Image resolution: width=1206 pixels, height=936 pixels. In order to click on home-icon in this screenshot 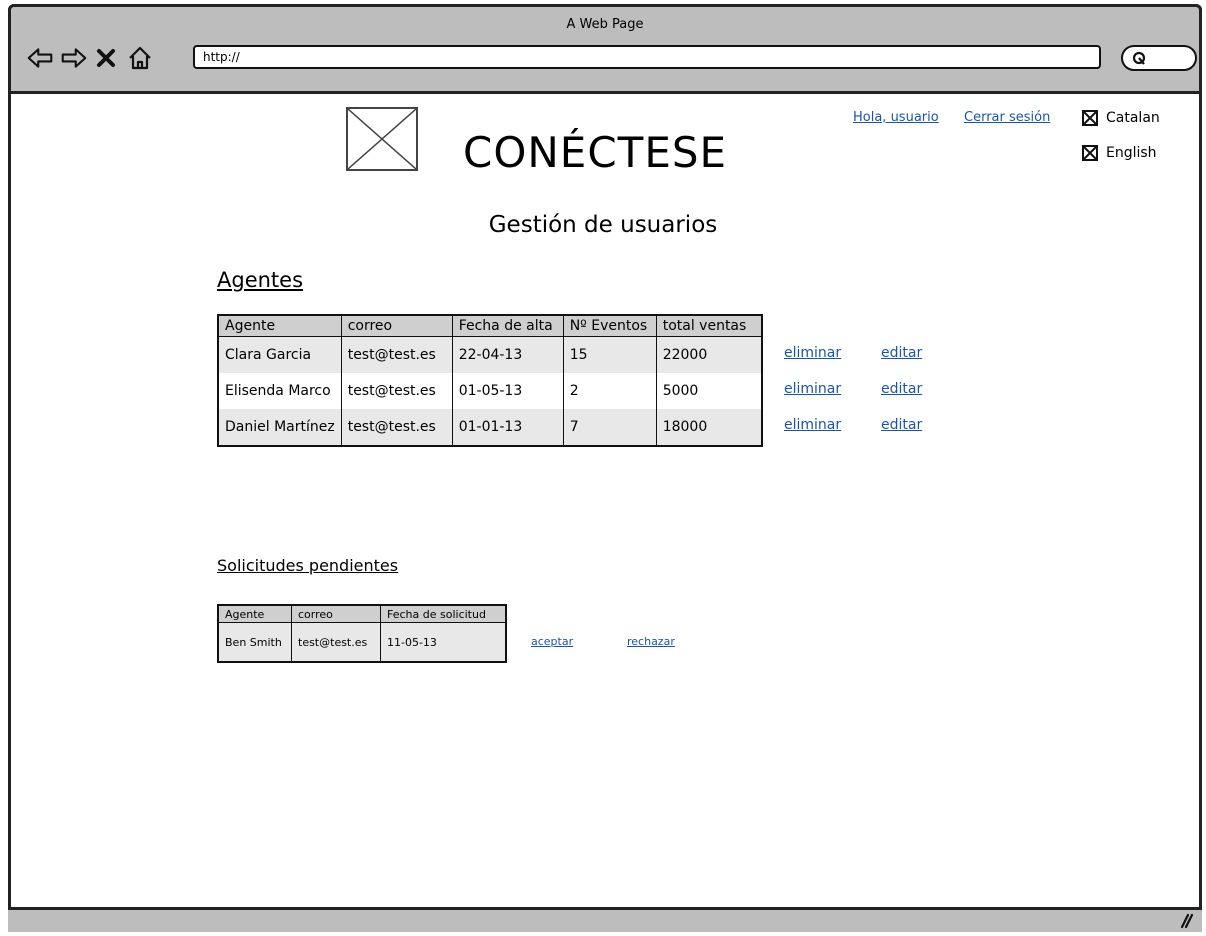, I will do `click(140, 58)`.